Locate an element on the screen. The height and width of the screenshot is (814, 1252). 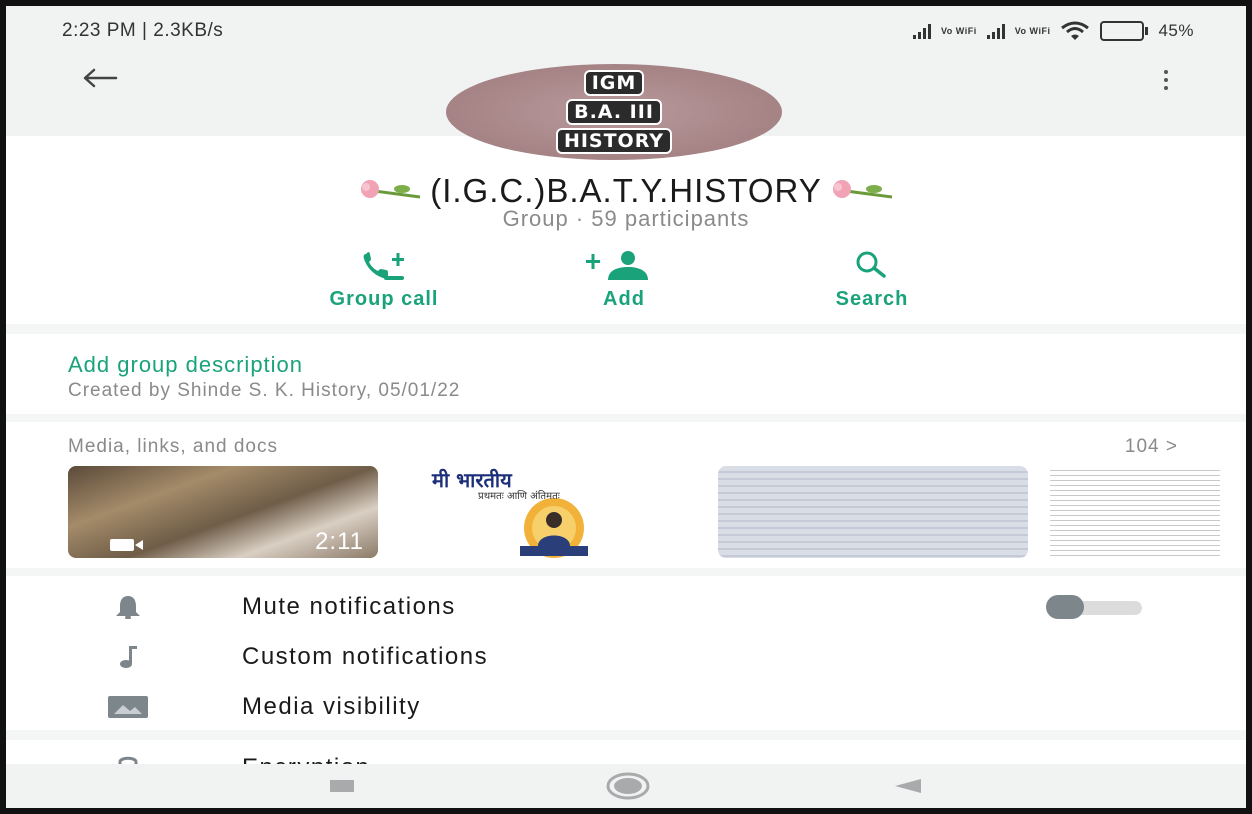
media-visibility-row: Media visibility is located at coordinates (626, 707).